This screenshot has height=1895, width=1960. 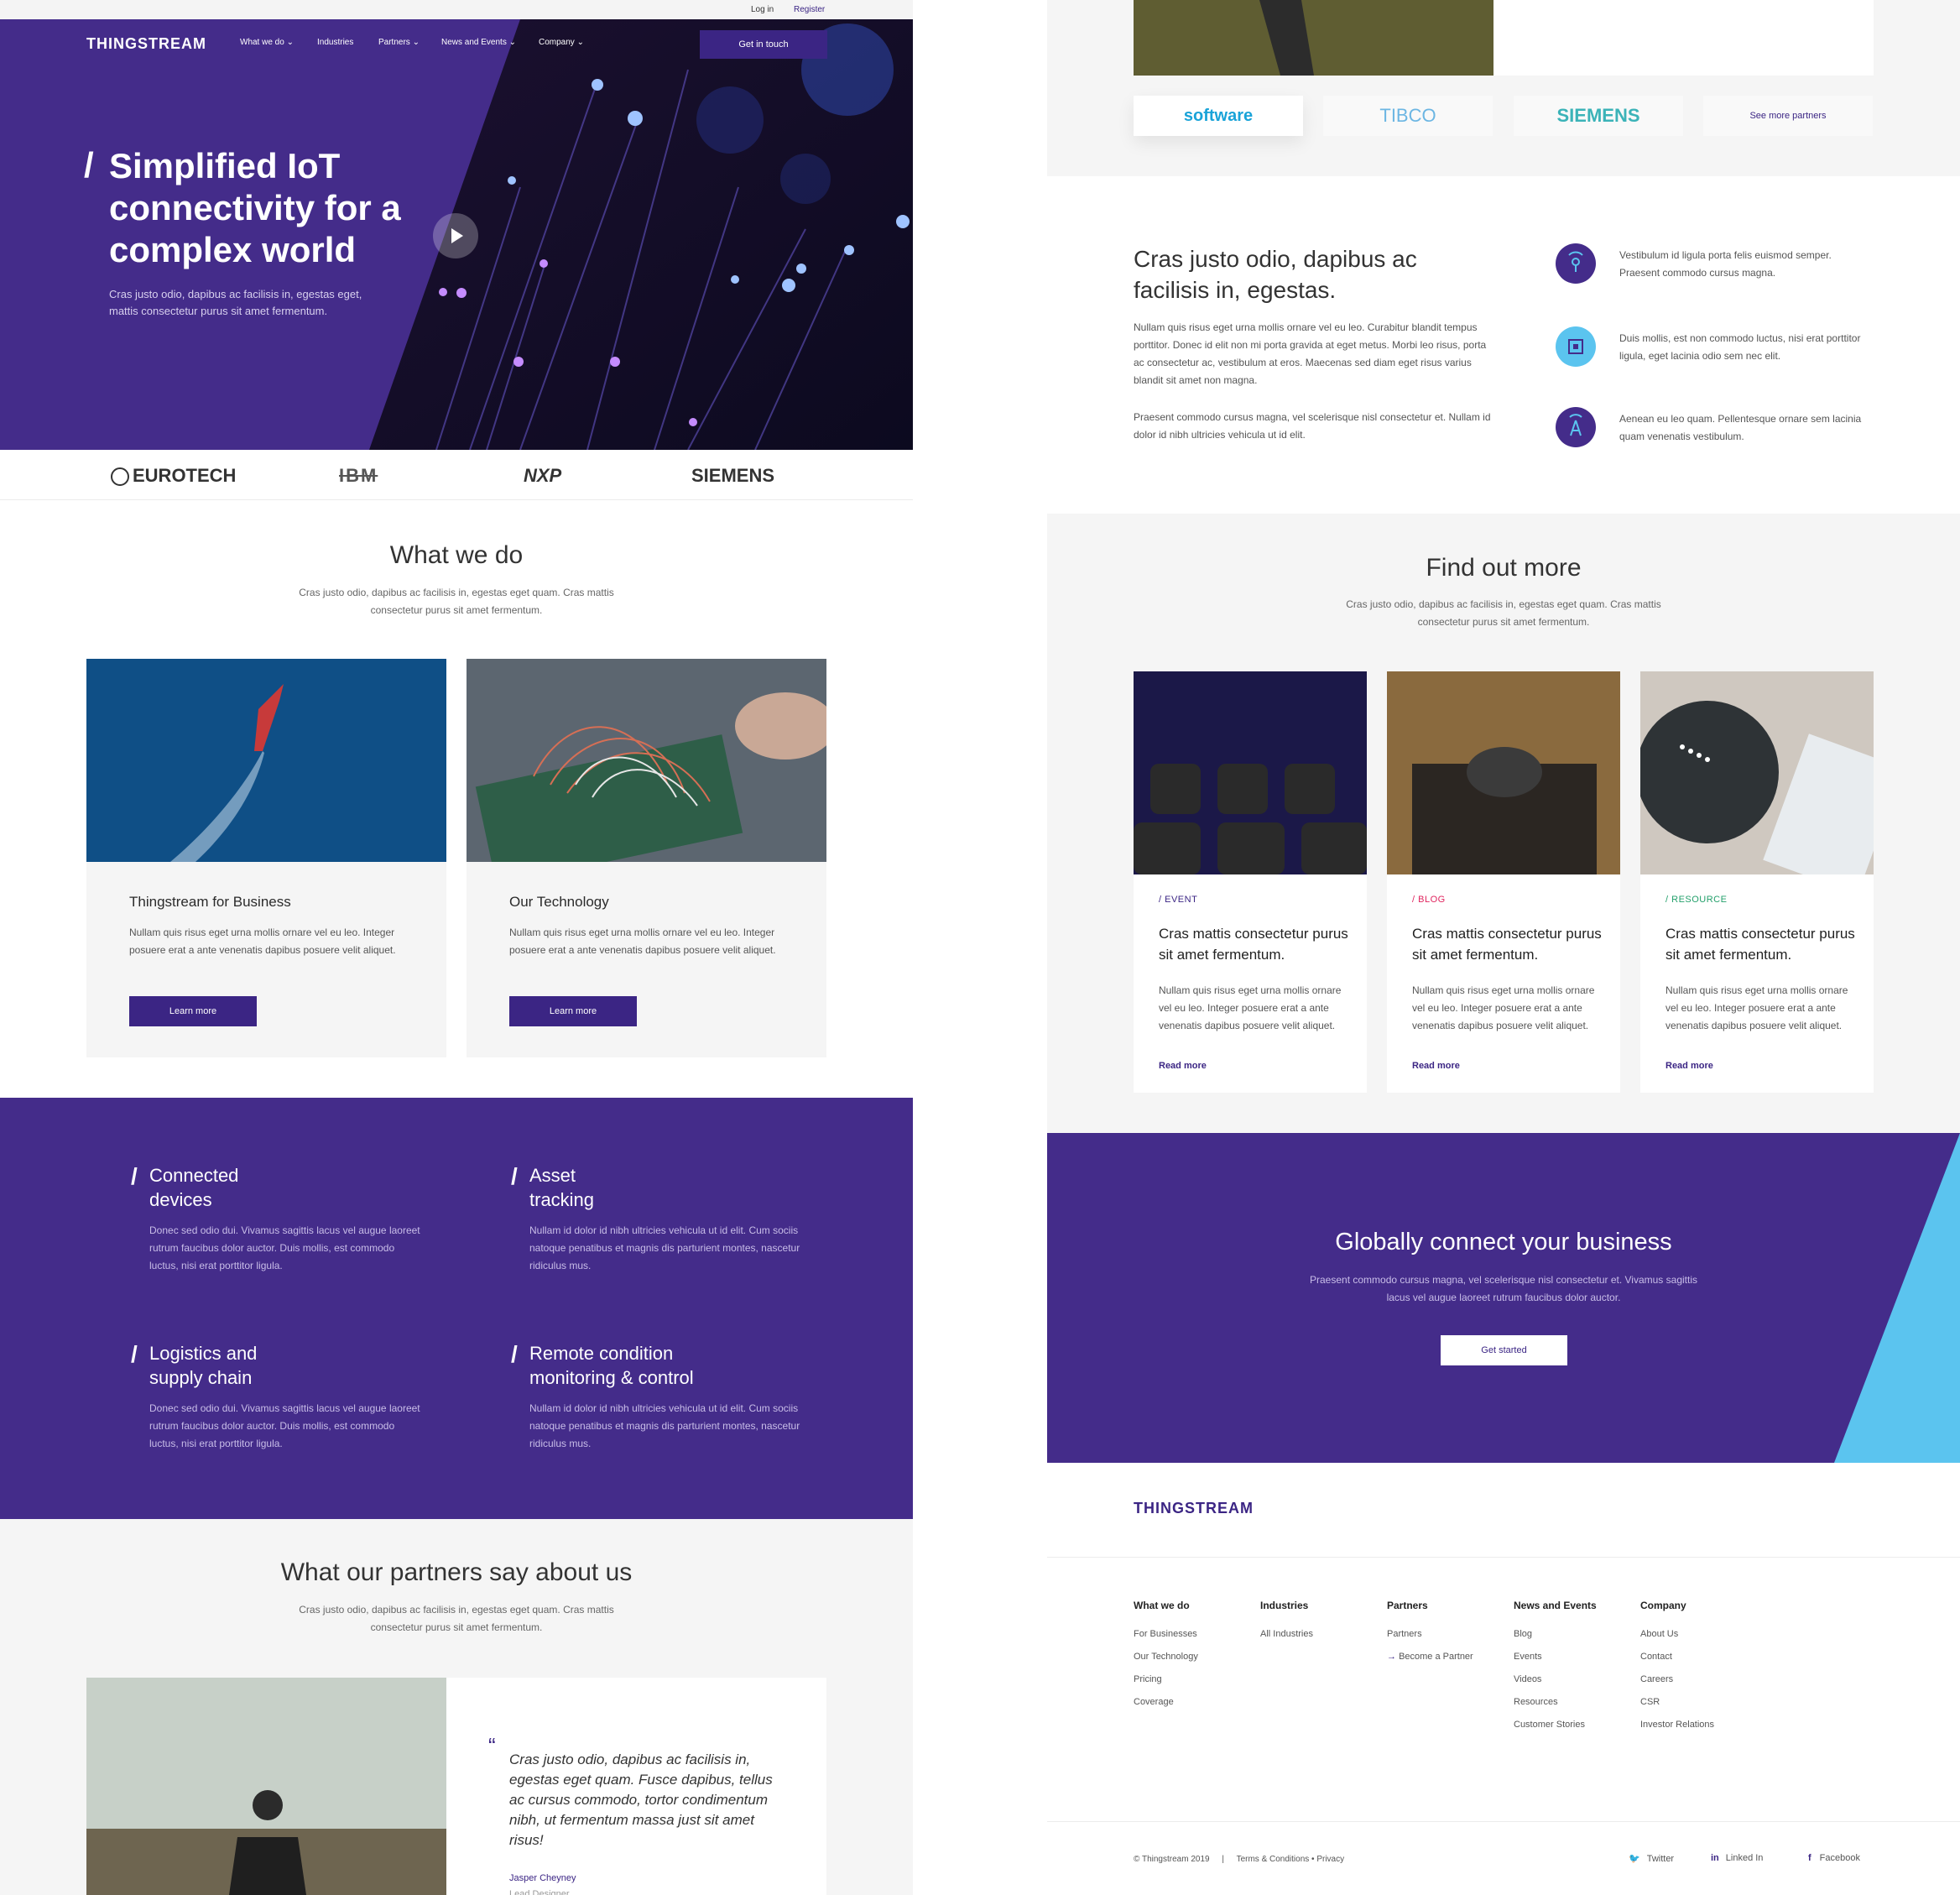 What do you see at coordinates (1194, 1508) in the screenshot?
I see `footer-logo: THINGSTREAM` at bounding box center [1194, 1508].